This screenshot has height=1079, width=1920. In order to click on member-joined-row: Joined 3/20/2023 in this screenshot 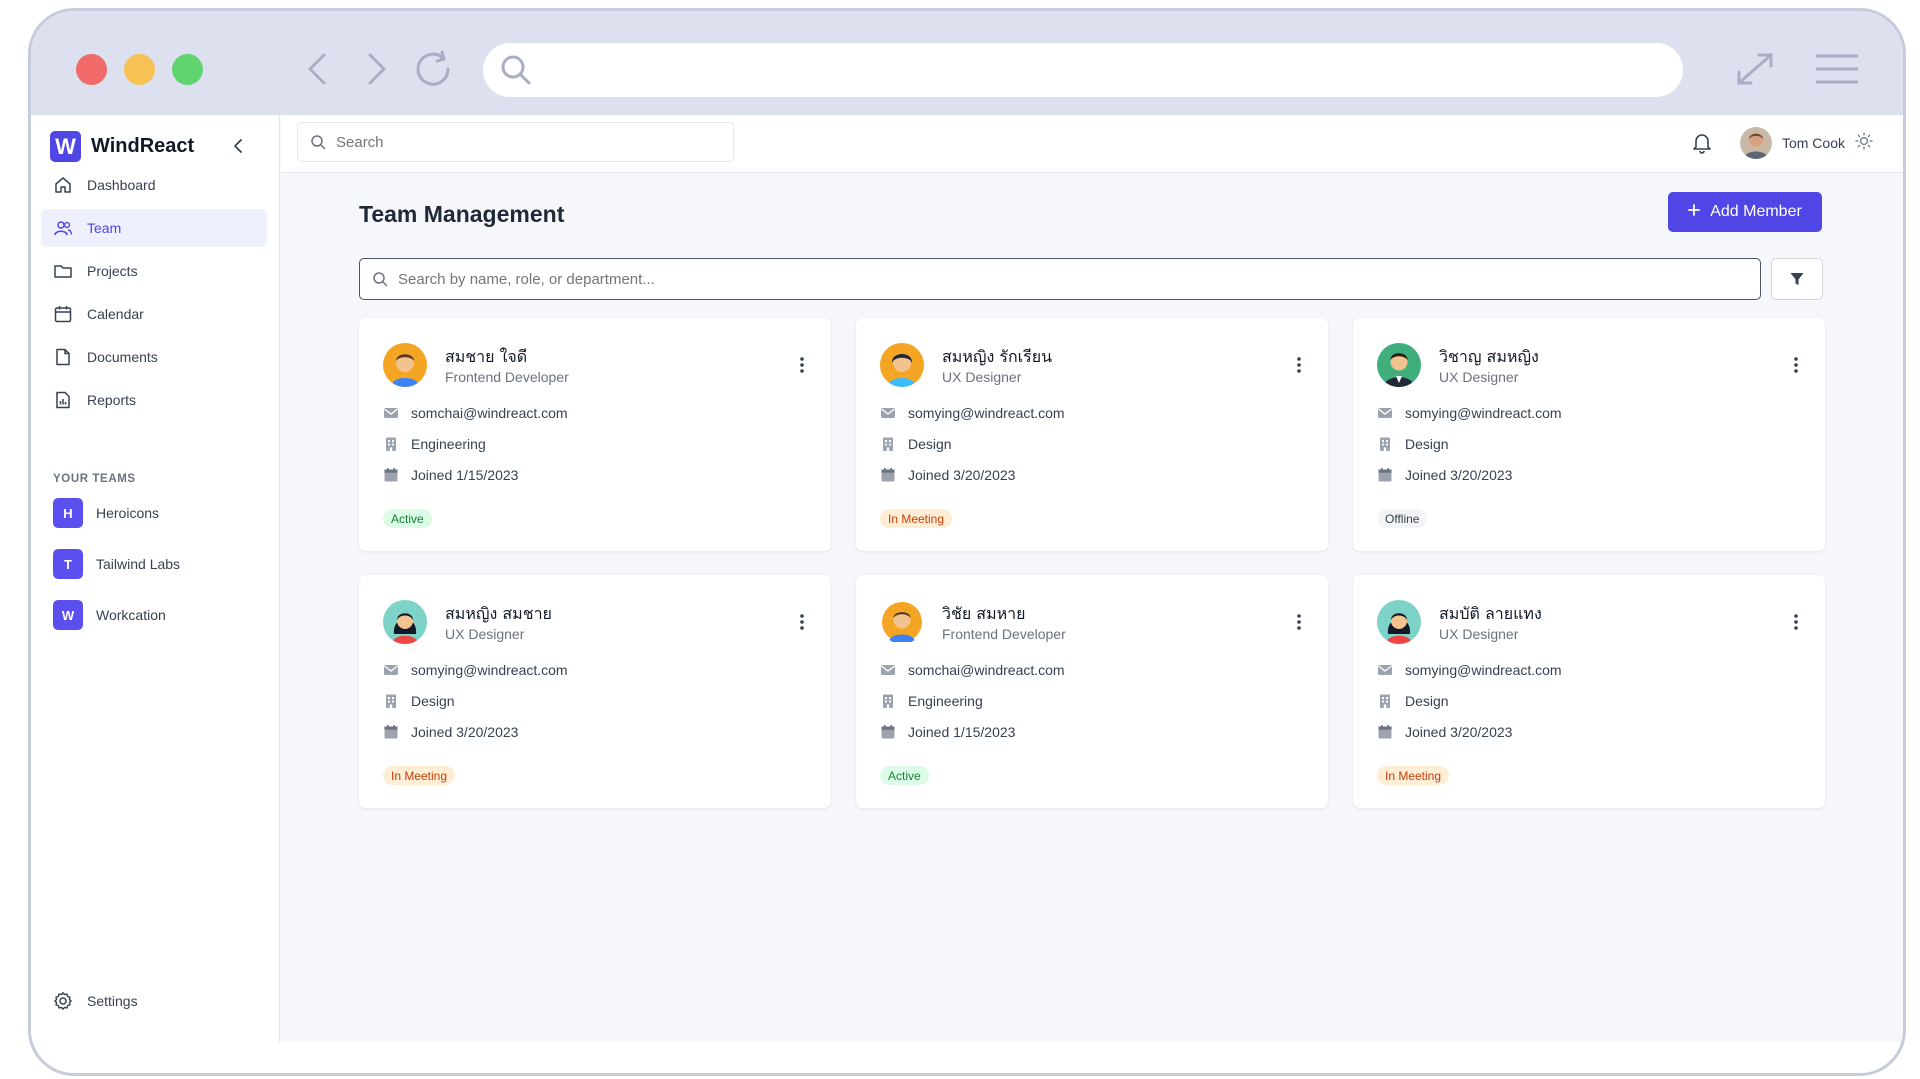, I will do `click(1444, 475)`.